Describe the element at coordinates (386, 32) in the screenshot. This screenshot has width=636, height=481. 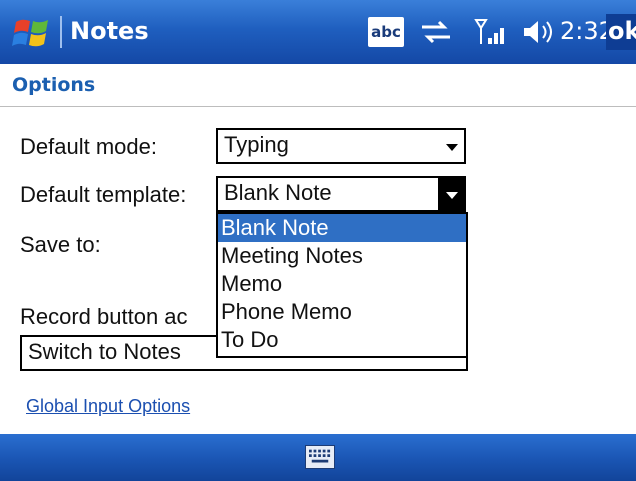
I see `input-indicator-icon: abc` at that location.